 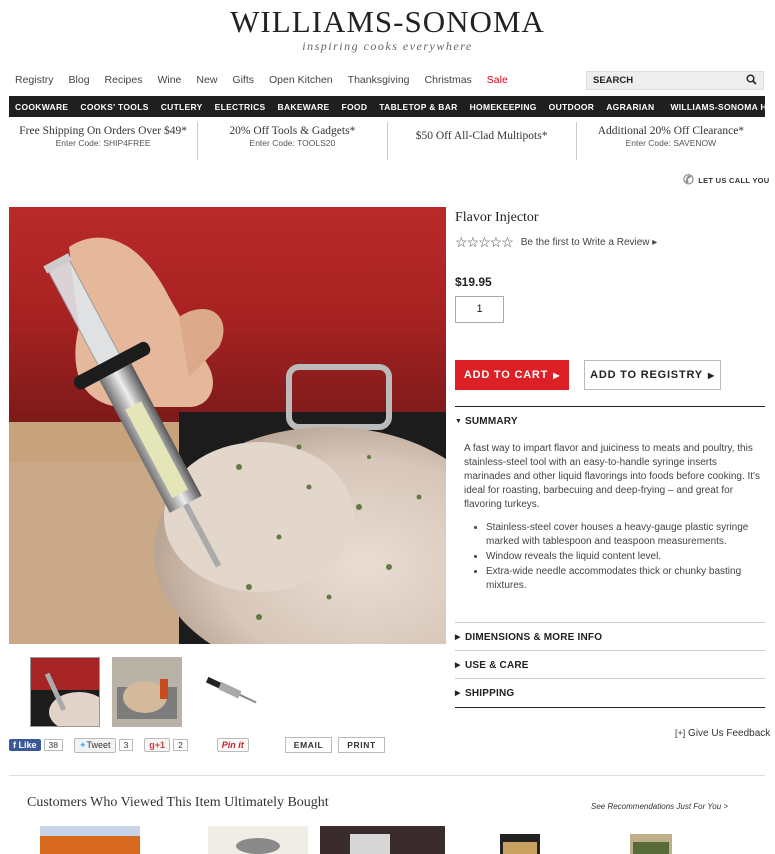 I want to click on write-review-link: Be the first to Write a Review ▸, so click(x=589, y=242).